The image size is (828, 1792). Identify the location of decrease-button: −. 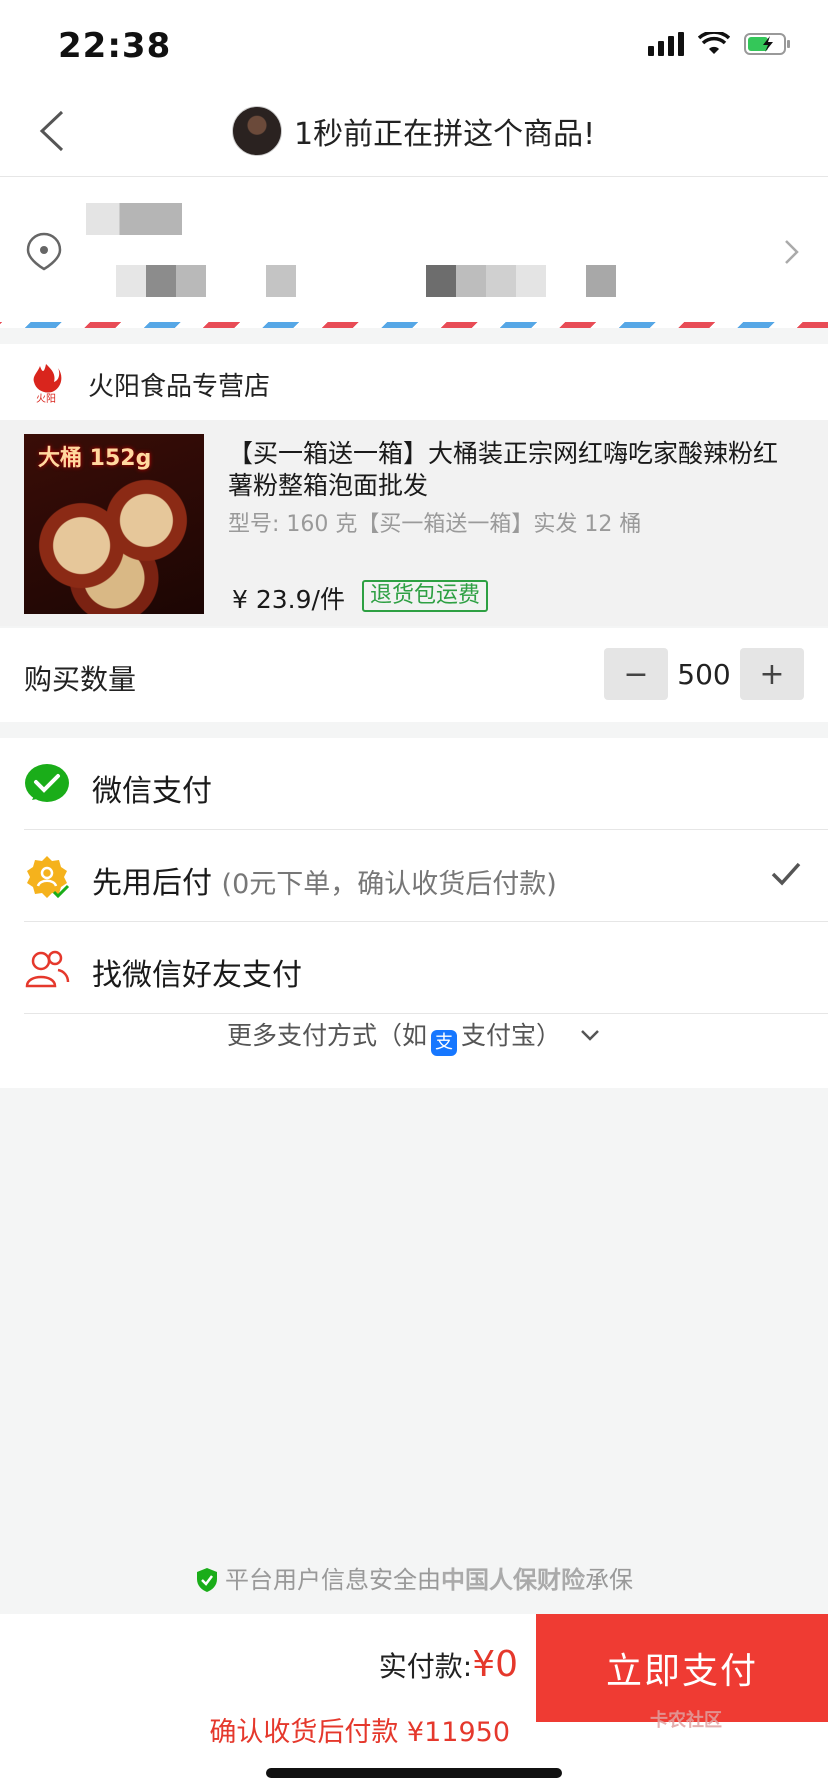
(636, 674).